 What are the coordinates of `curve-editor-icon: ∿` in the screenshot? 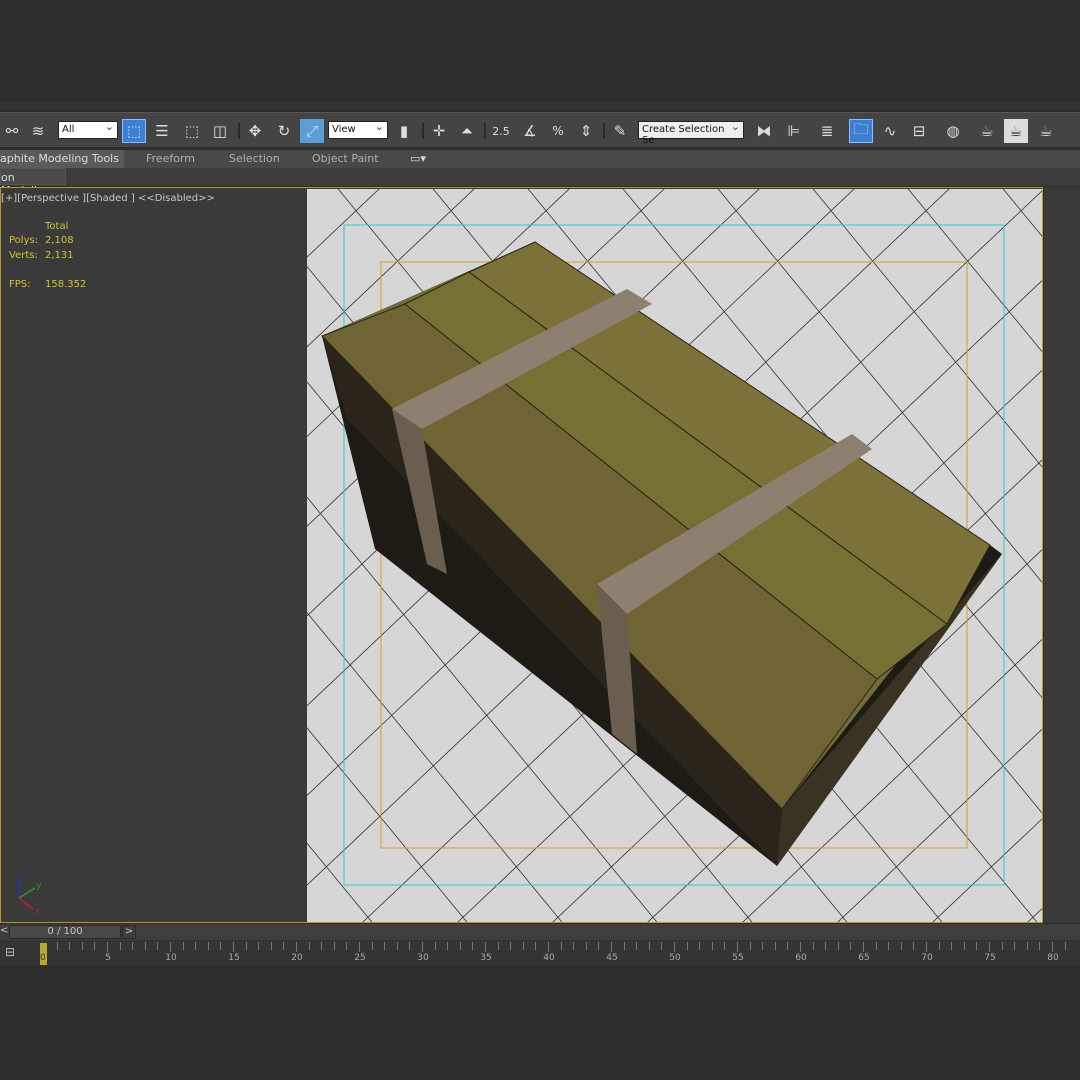 It's located at (890, 131).